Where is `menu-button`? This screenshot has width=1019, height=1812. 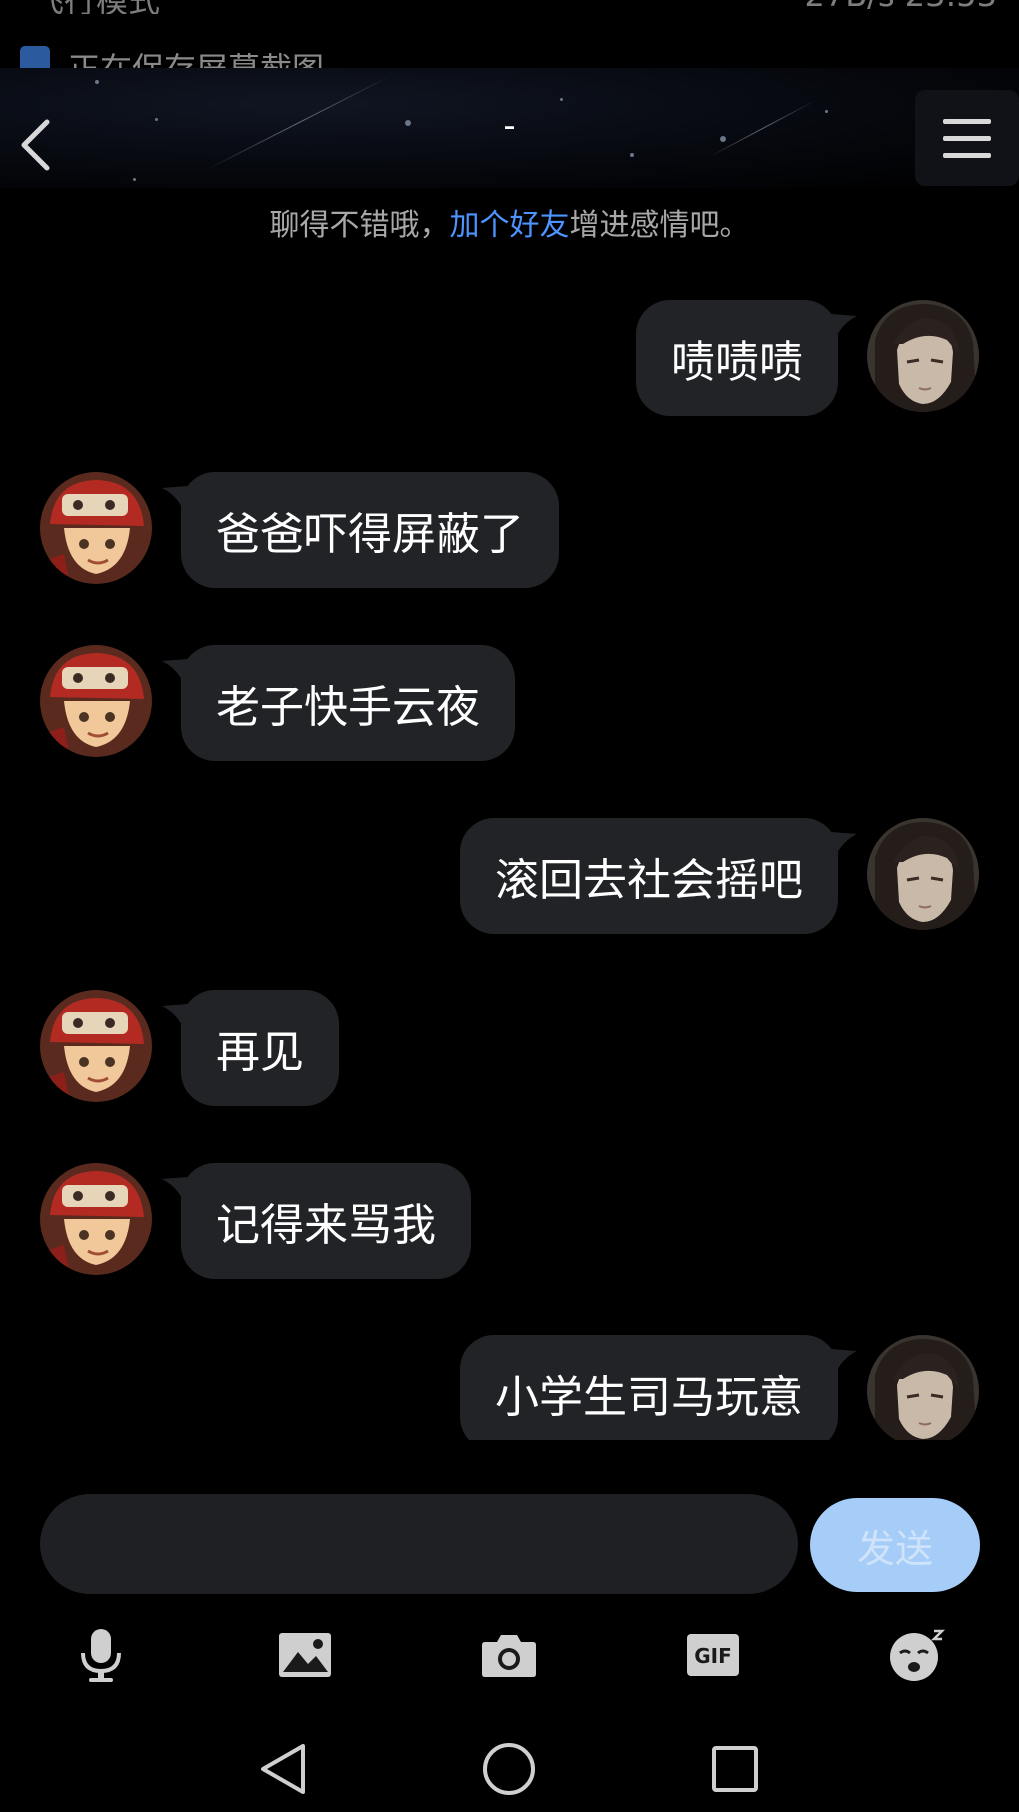
menu-button is located at coordinates (967, 138).